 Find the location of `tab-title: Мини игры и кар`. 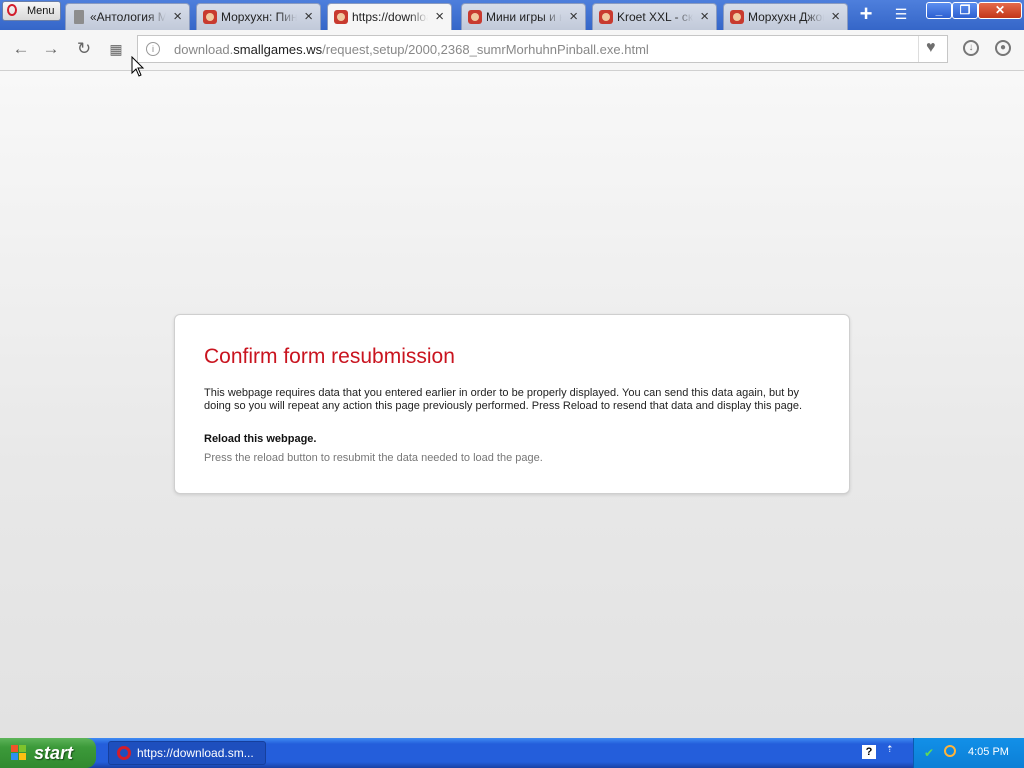

tab-title: Мини игры и кар is located at coordinates (524, 17).